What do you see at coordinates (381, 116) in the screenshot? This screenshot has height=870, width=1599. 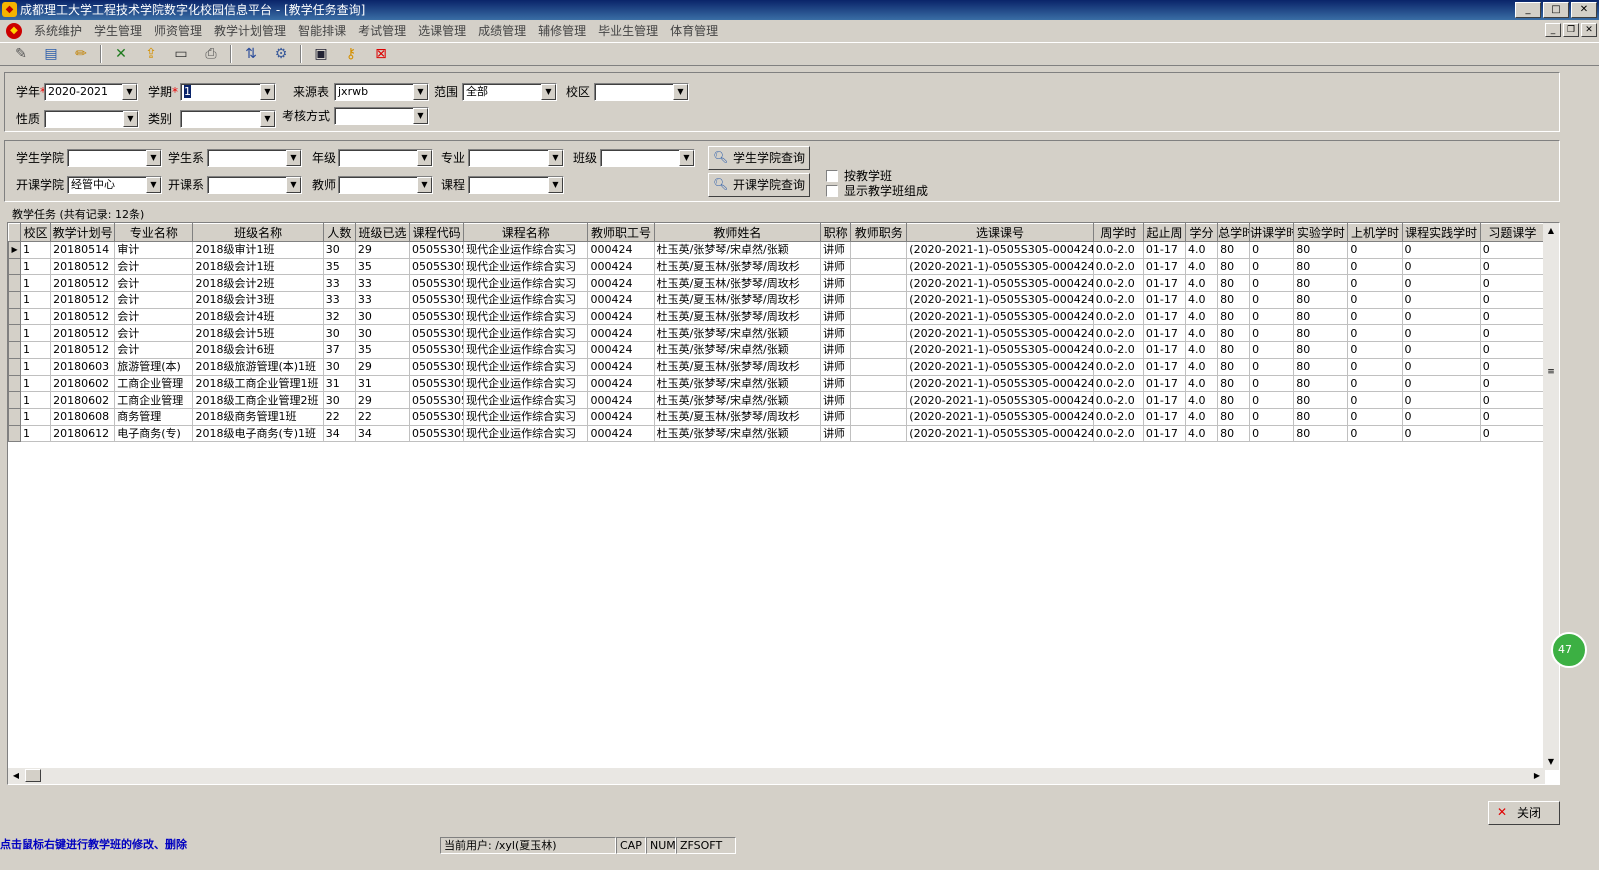 I see `assess-select: ▼` at bounding box center [381, 116].